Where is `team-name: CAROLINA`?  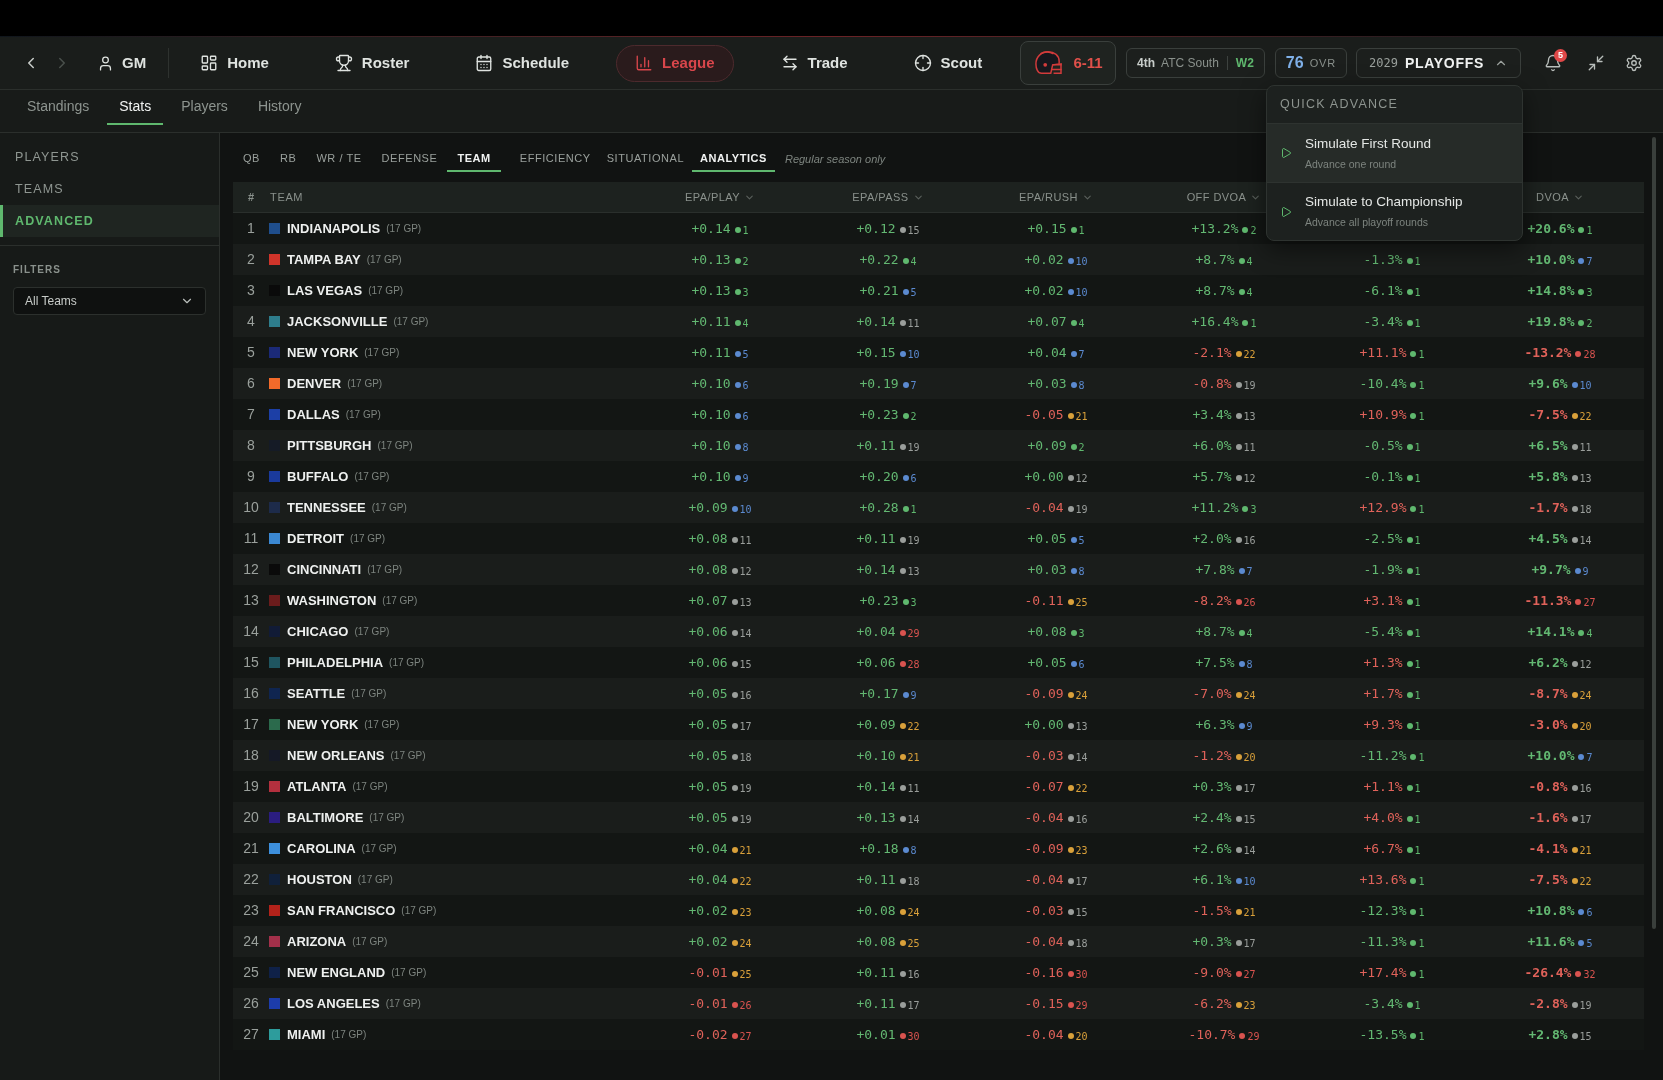 team-name: CAROLINA is located at coordinates (321, 848).